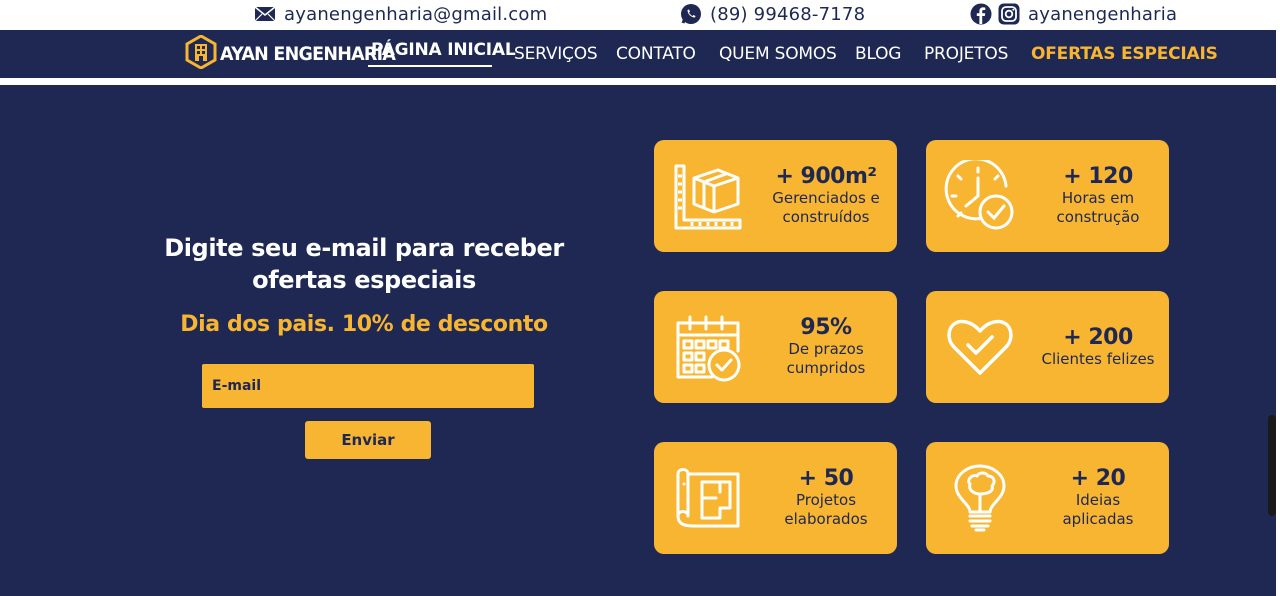  Describe the element at coordinates (826, 327) in the screenshot. I see `stat-value: 95%` at that location.